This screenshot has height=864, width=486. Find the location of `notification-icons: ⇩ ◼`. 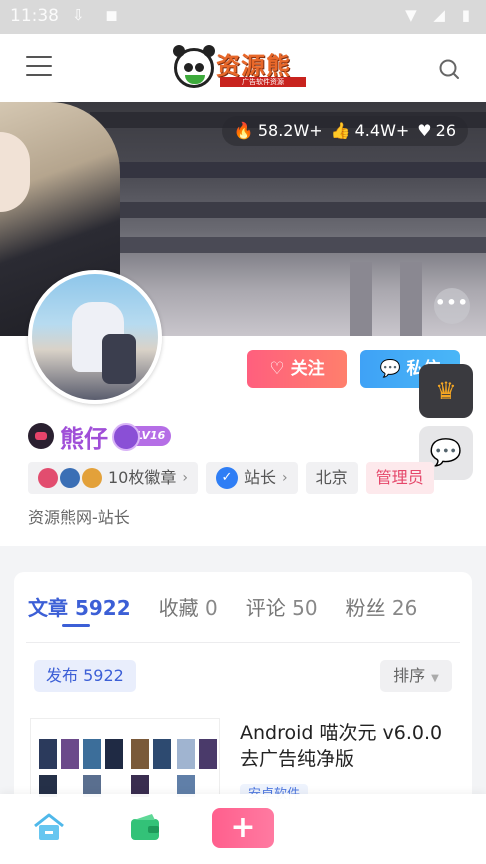

notification-icons: ⇩ ◼ is located at coordinates (99, 15).